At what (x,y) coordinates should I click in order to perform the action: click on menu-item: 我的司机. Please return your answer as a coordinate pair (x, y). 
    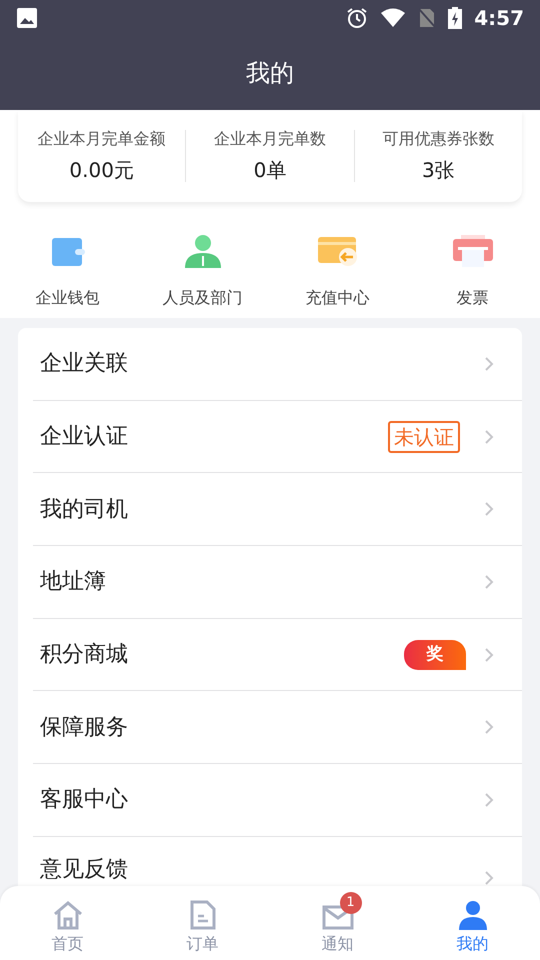
    Looking at the image, I should click on (277, 509).